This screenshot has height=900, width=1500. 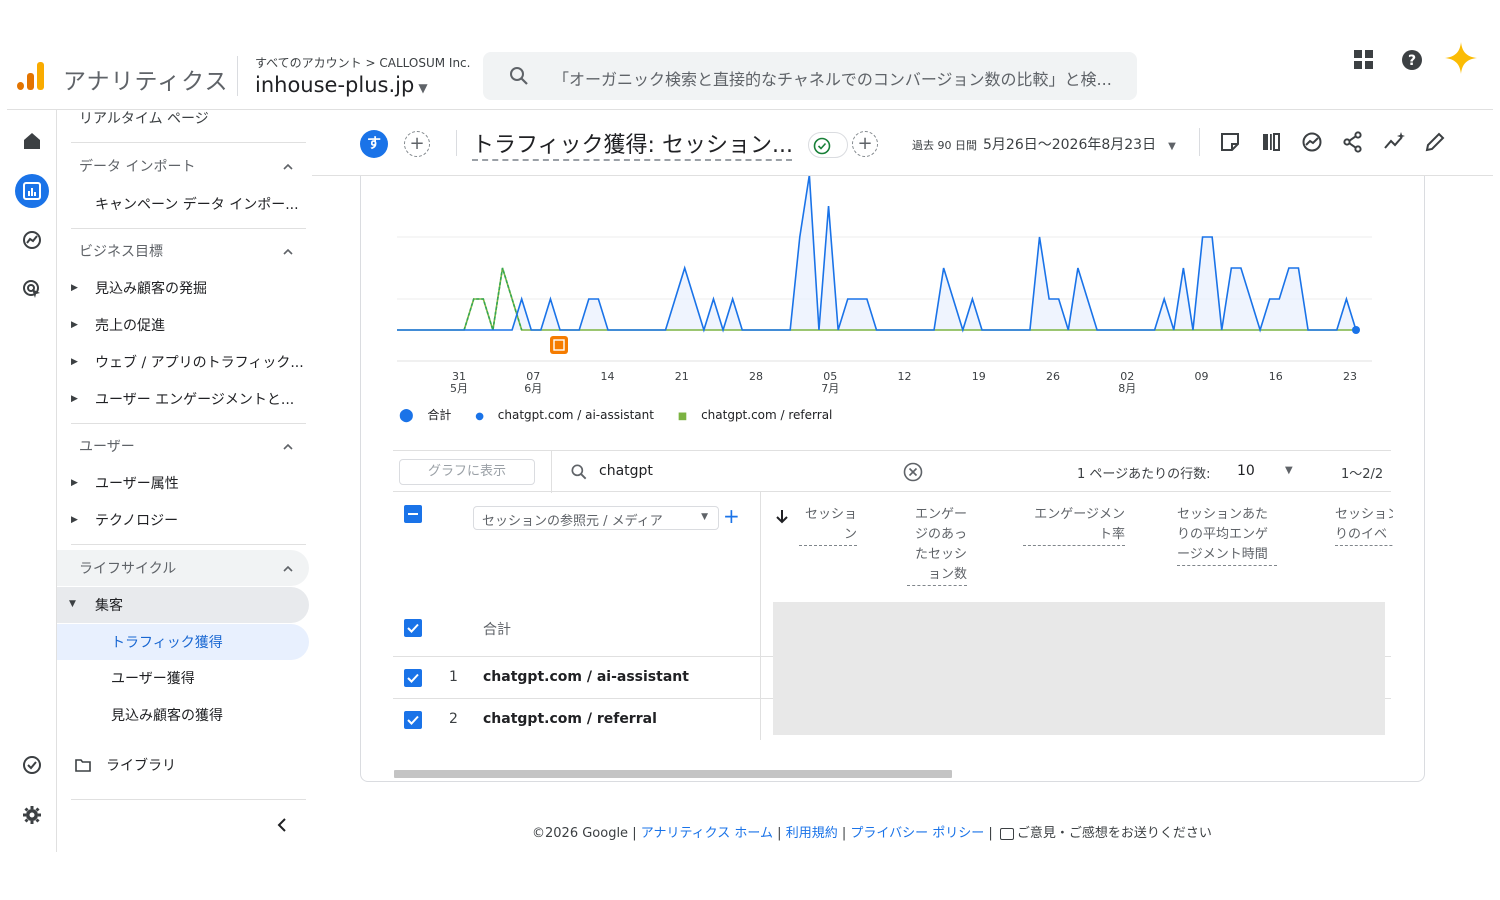 What do you see at coordinates (673, 774) in the screenshot?
I see `horizontal-scrollbar` at bounding box center [673, 774].